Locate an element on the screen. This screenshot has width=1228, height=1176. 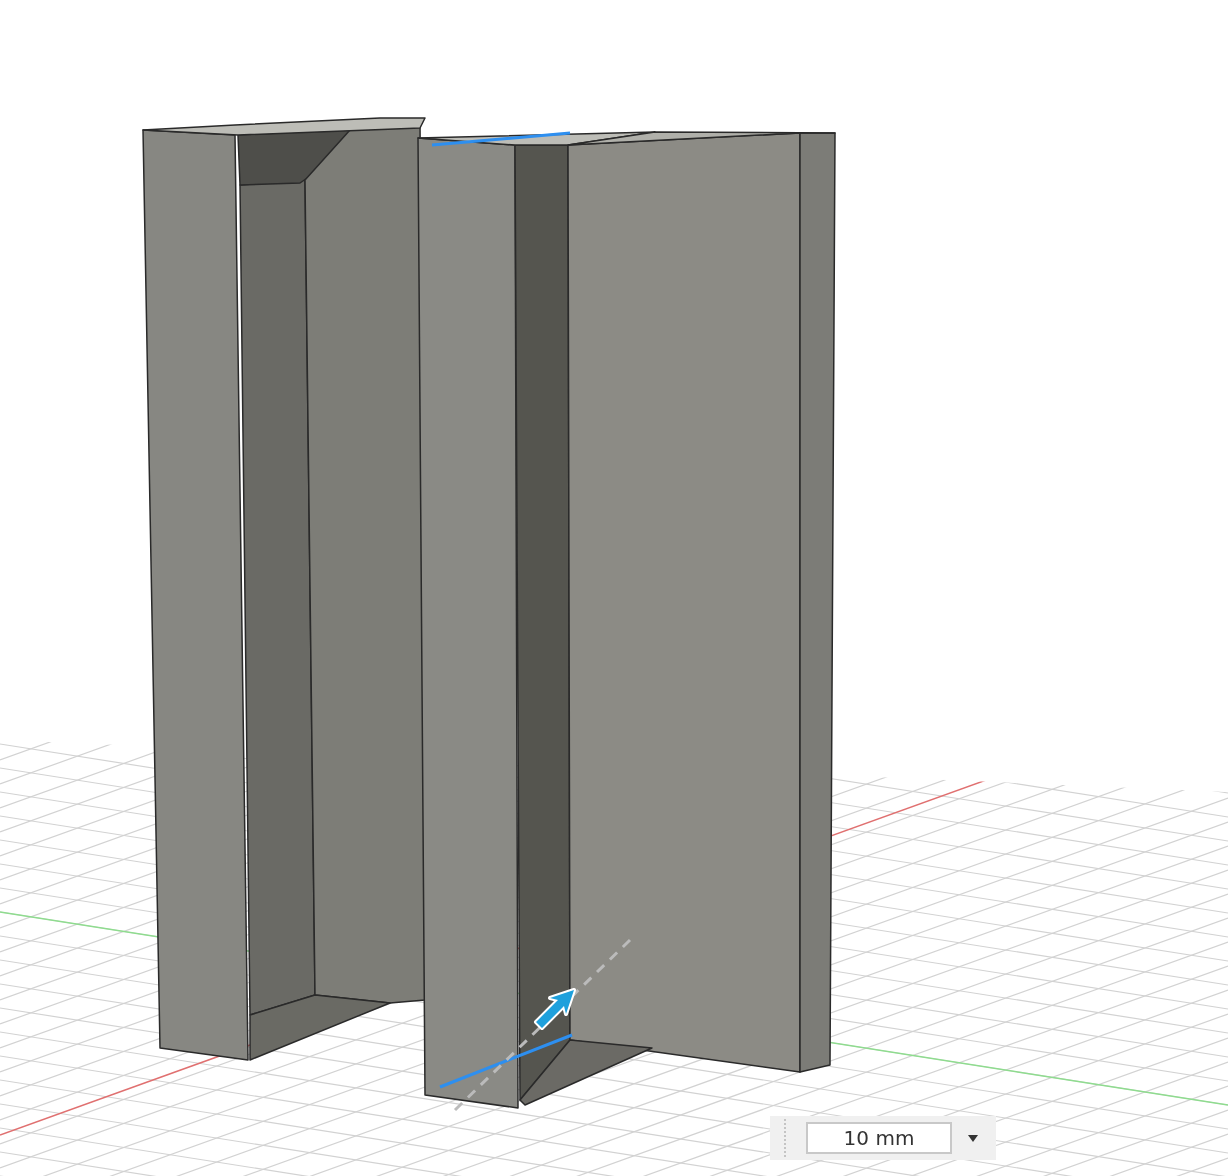
dimension-input-field: 10 mm is located at coordinates (879, 1138).